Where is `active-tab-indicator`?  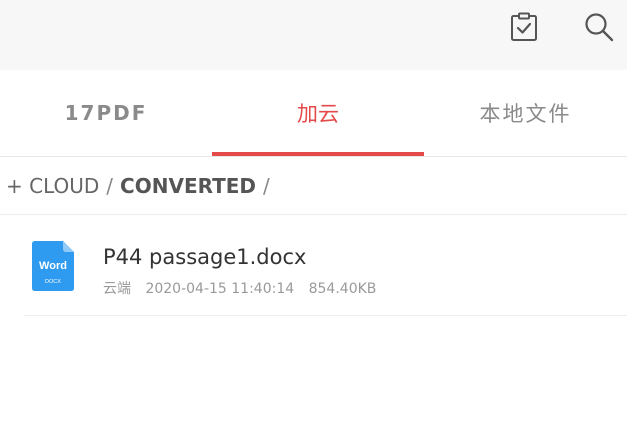
active-tab-indicator is located at coordinates (318, 154).